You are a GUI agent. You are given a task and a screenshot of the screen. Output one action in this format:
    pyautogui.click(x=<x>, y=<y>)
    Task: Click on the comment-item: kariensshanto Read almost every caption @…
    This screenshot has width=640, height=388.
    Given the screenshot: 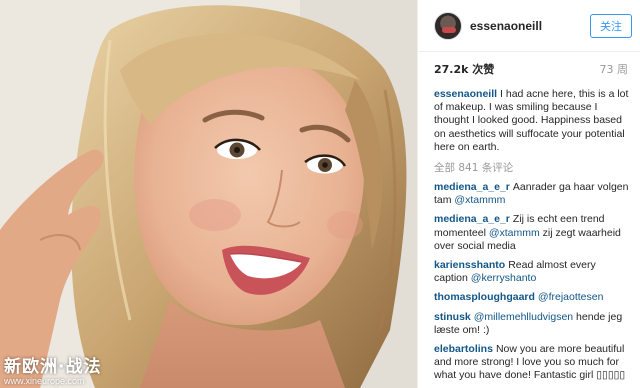 What is the action you would take?
    pyautogui.click(x=532, y=272)
    